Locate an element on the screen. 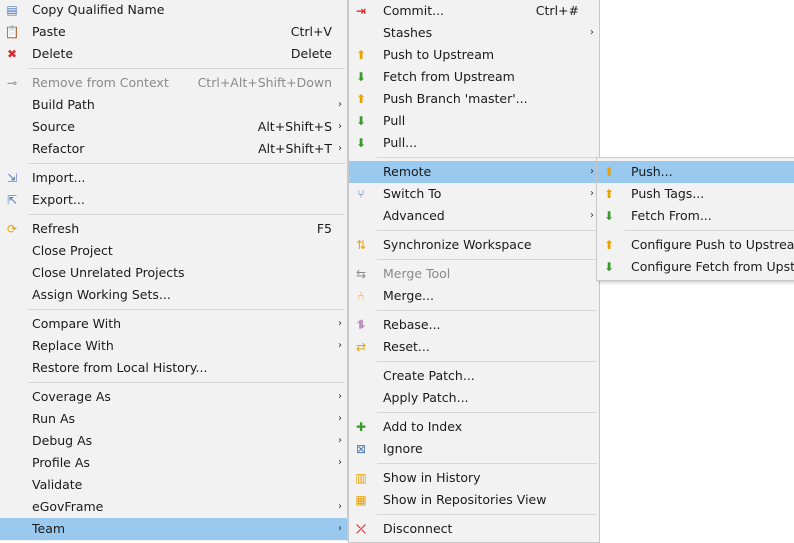  menu-item-pull: ⬇ Pull is located at coordinates (474, 121).